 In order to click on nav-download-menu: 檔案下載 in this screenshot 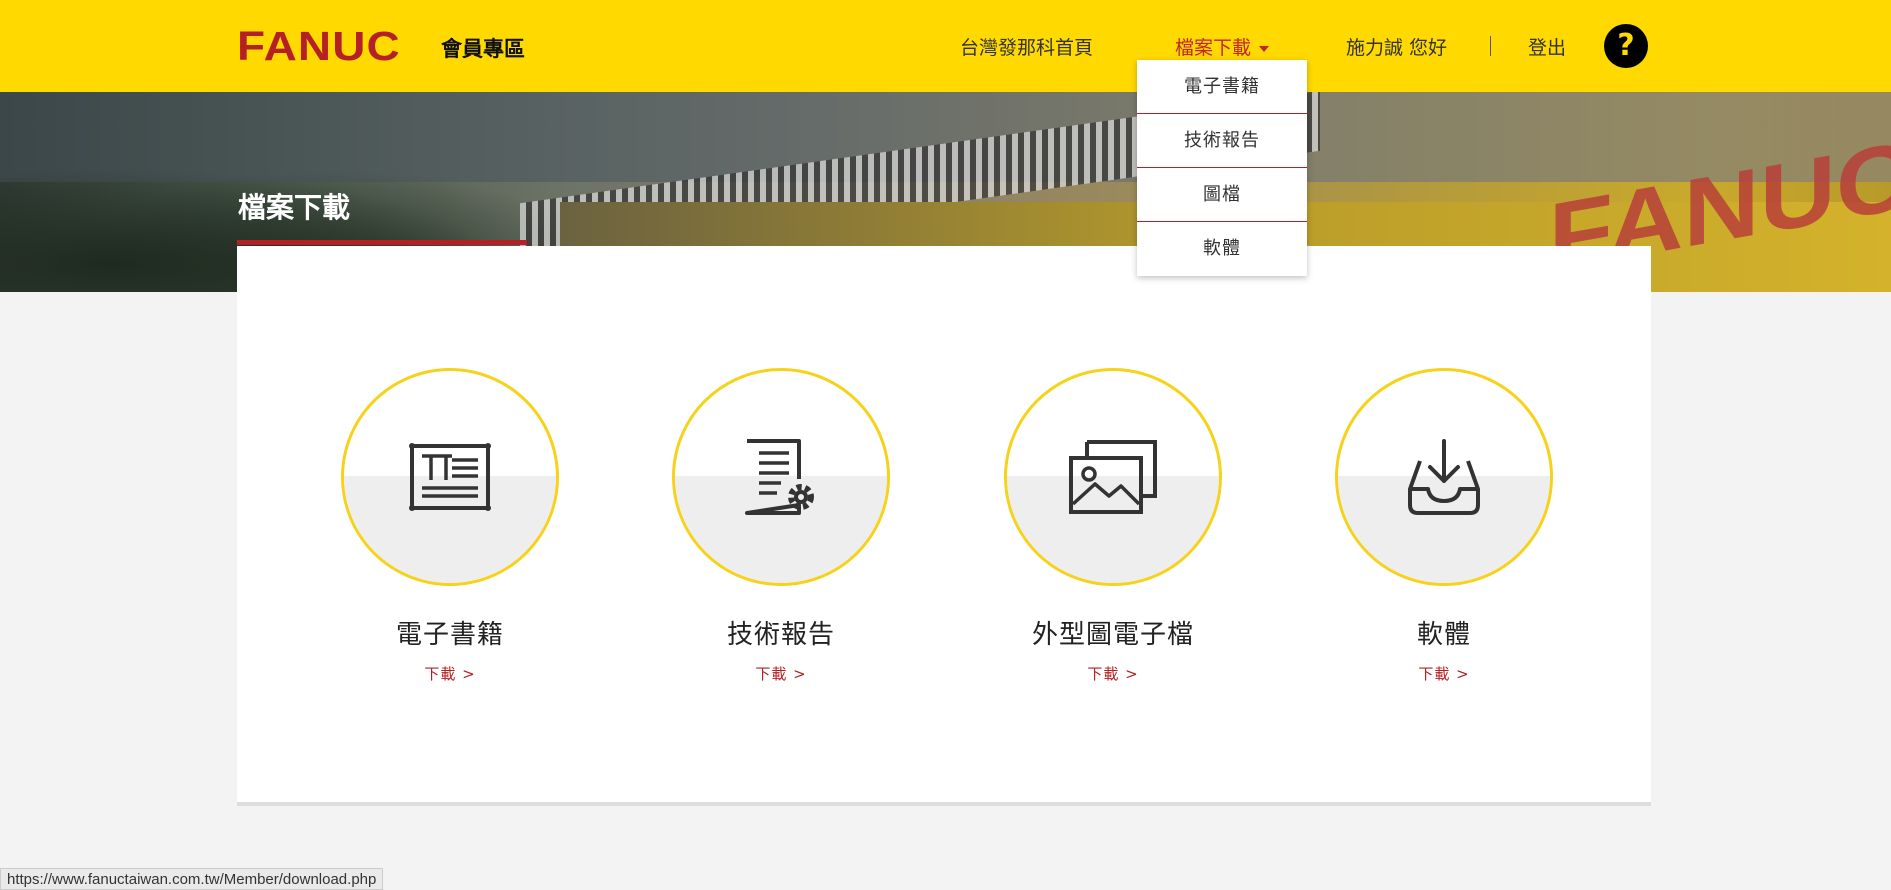, I will do `click(1222, 46)`.